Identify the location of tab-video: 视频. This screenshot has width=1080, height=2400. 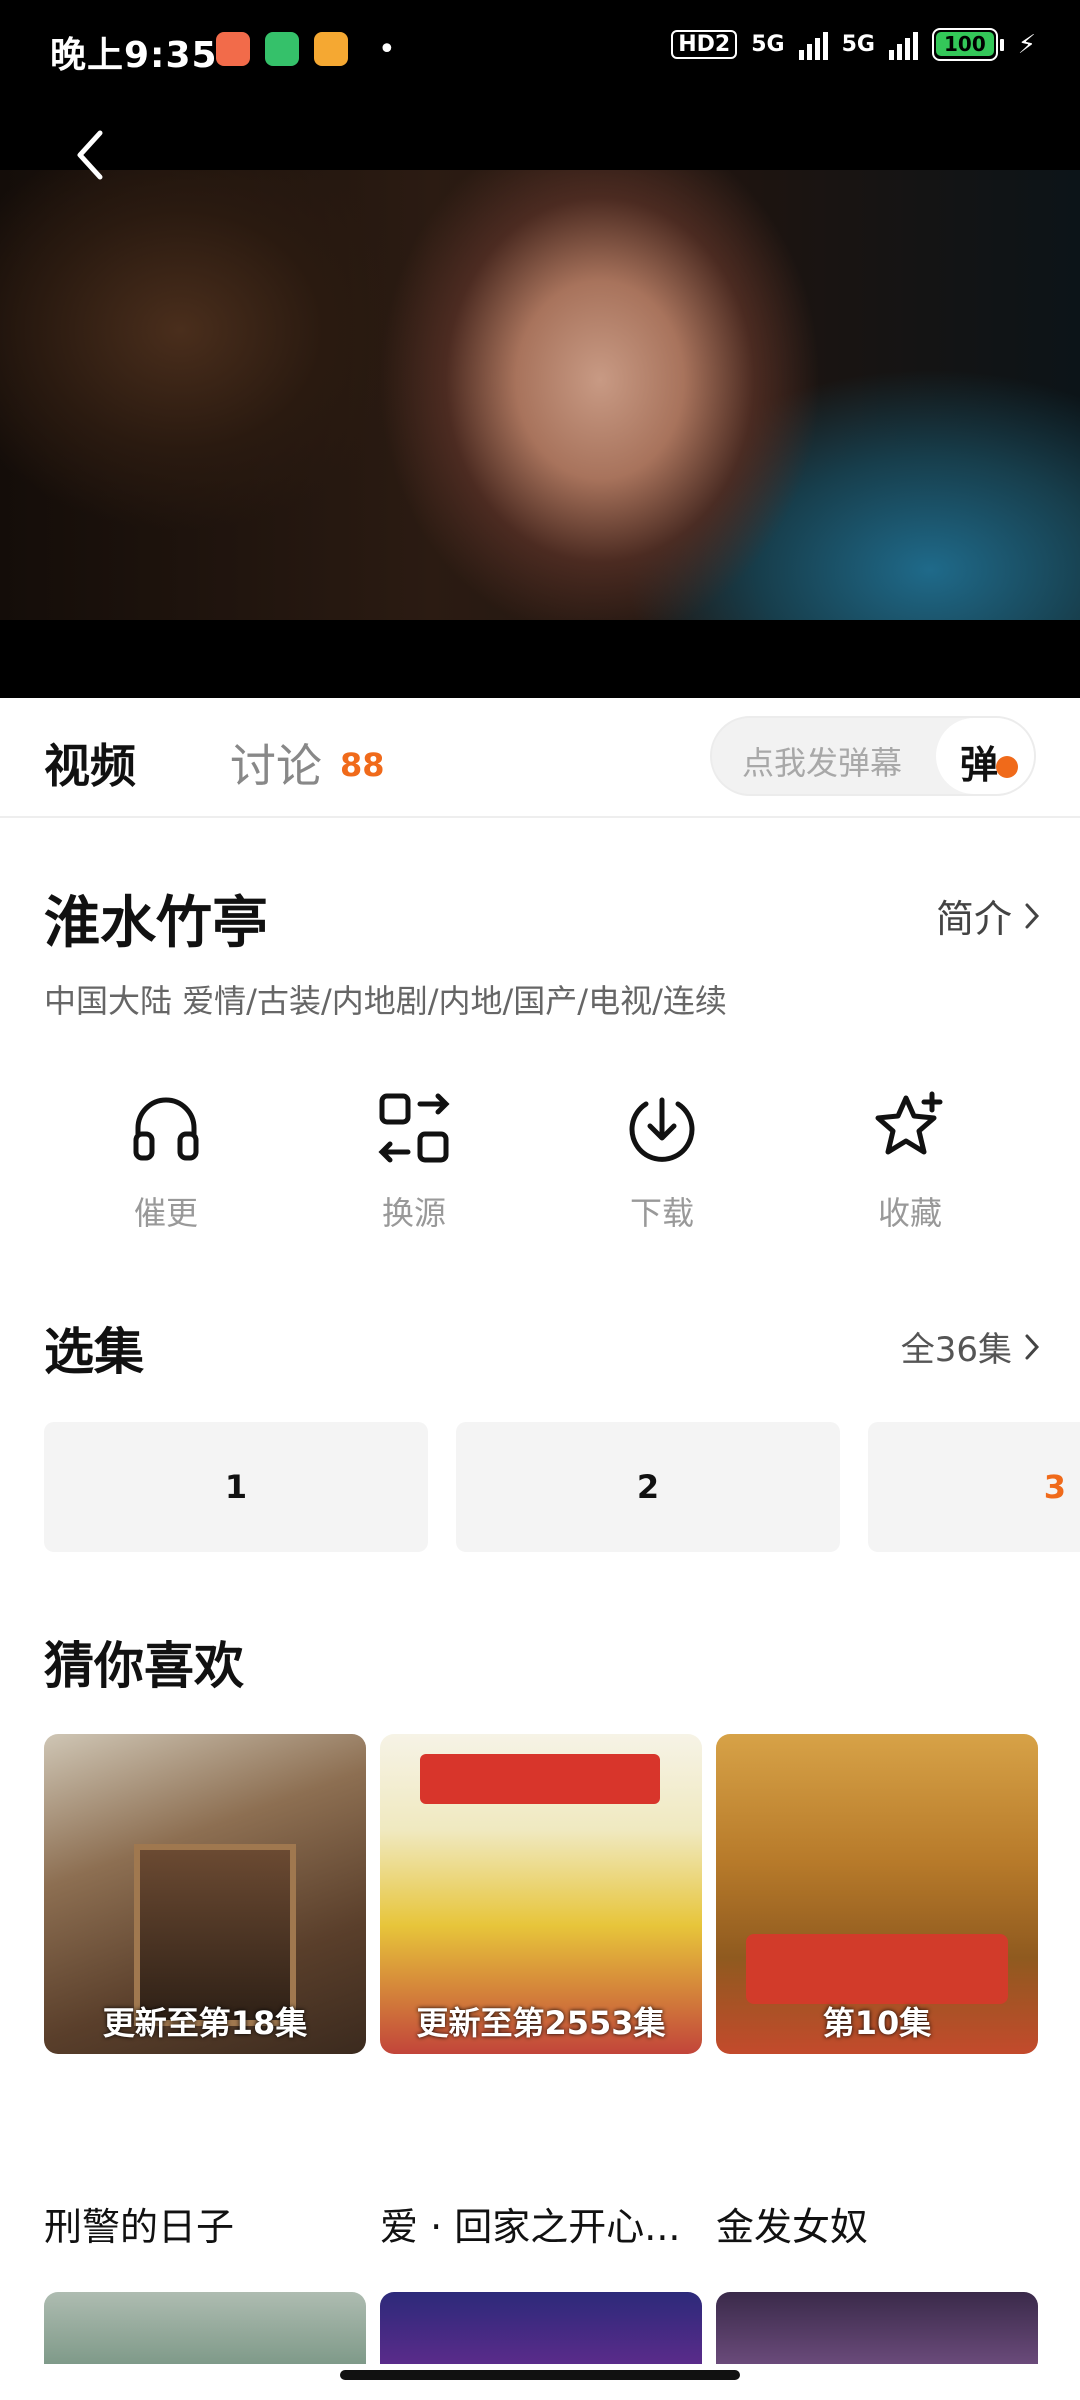
(90, 763).